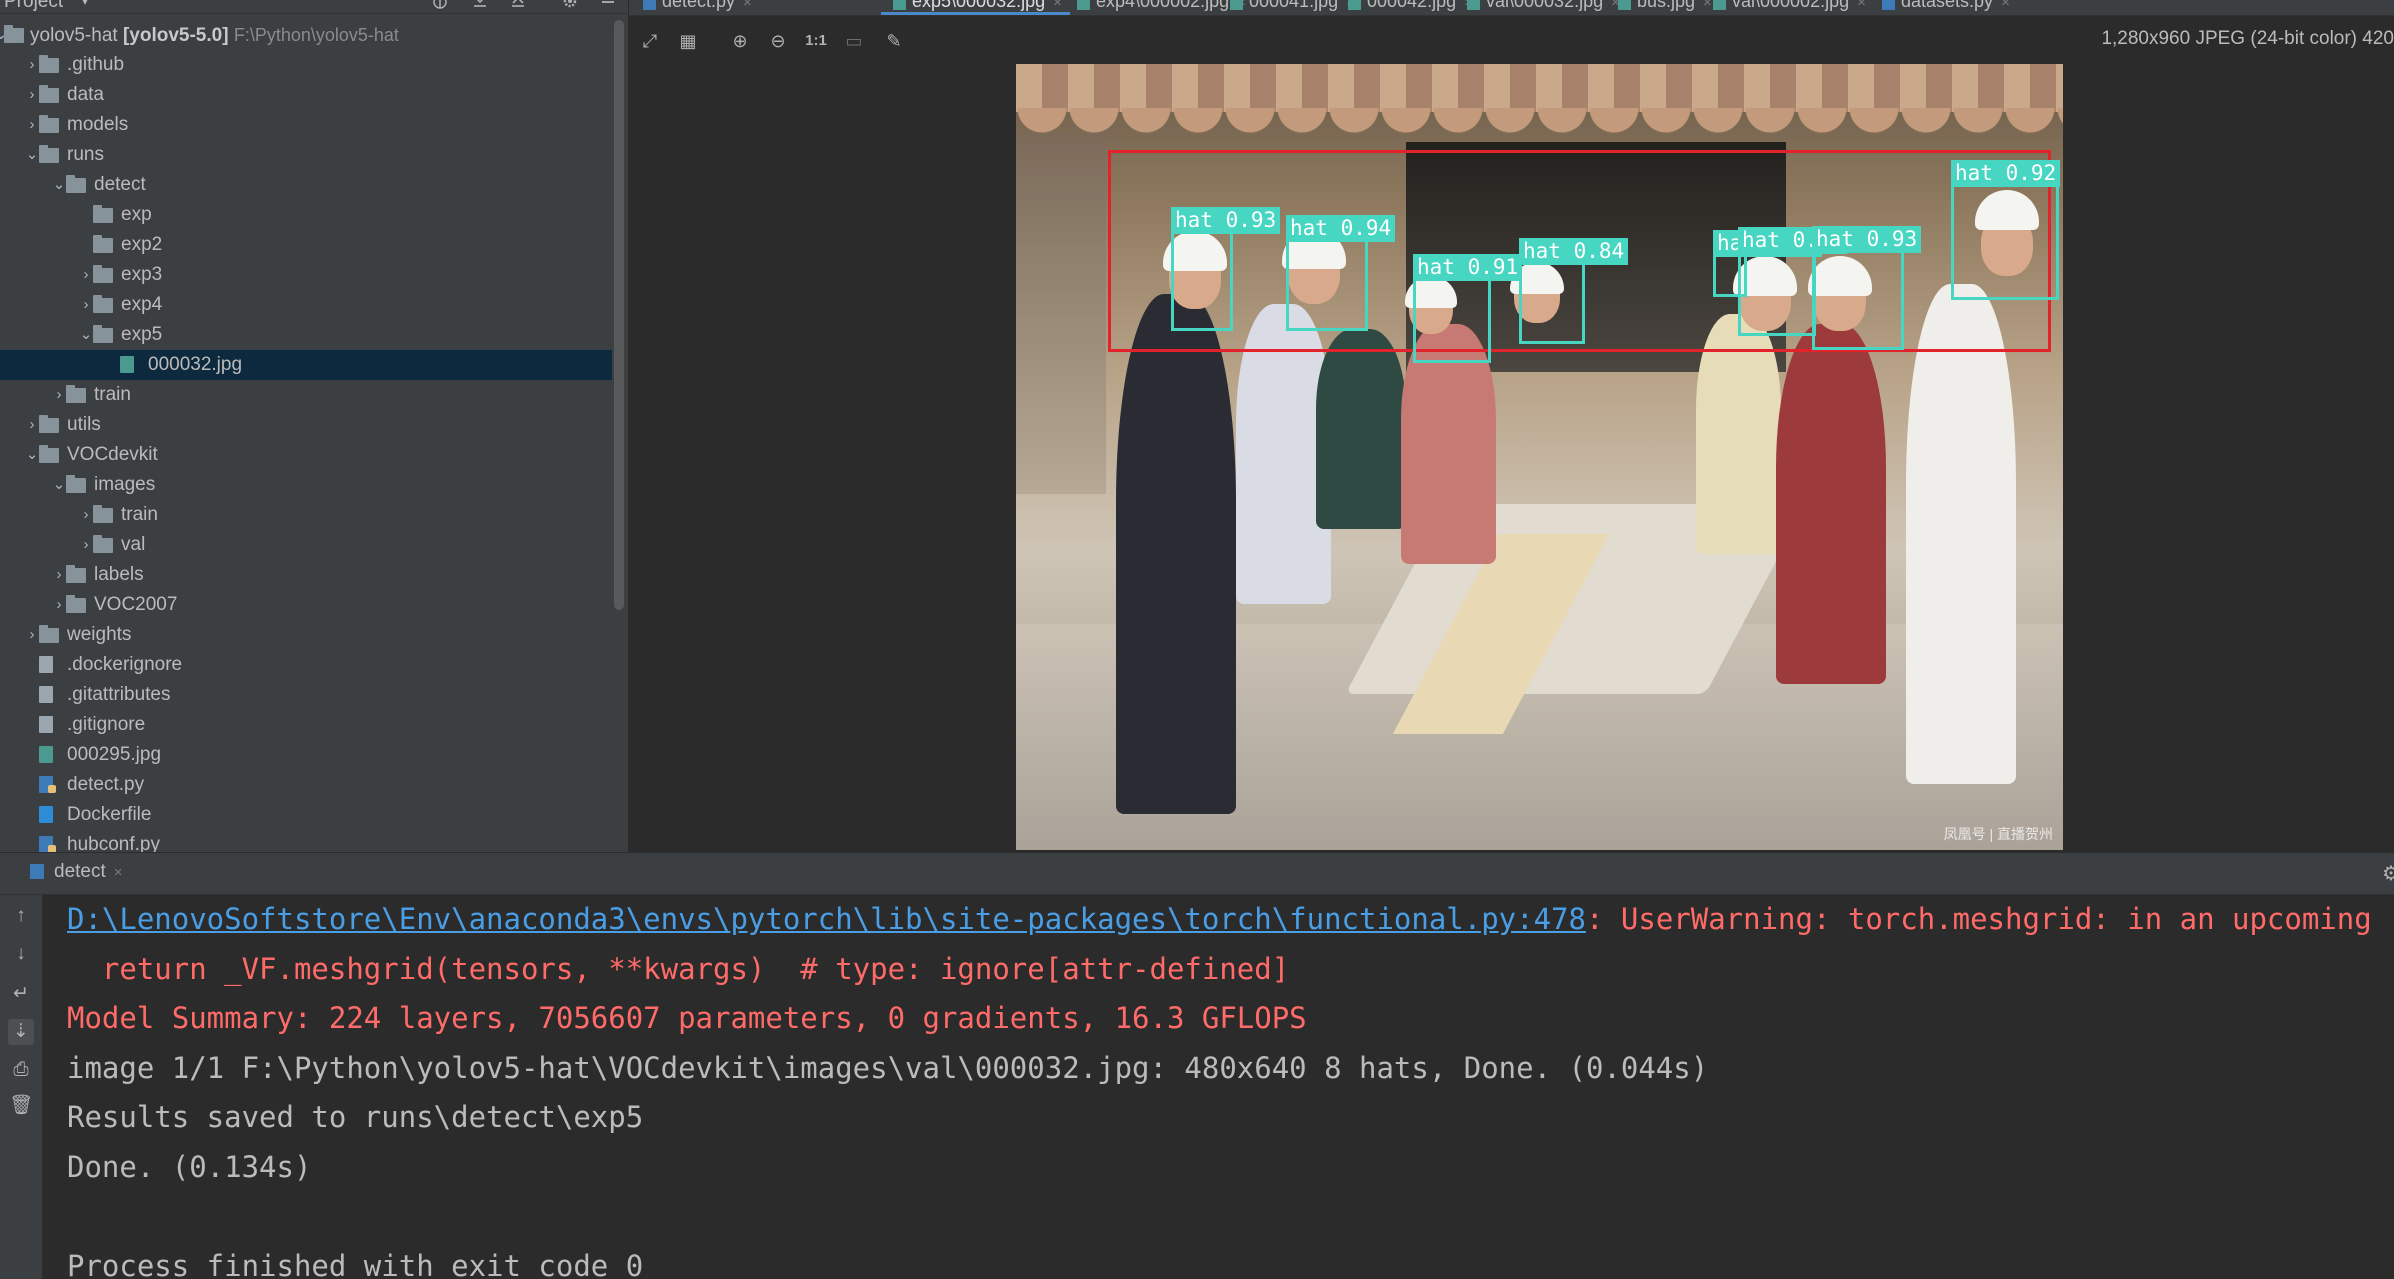 The height and width of the screenshot is (1279, 2394). I want to click on python-file-icon, so click(1888, 5).